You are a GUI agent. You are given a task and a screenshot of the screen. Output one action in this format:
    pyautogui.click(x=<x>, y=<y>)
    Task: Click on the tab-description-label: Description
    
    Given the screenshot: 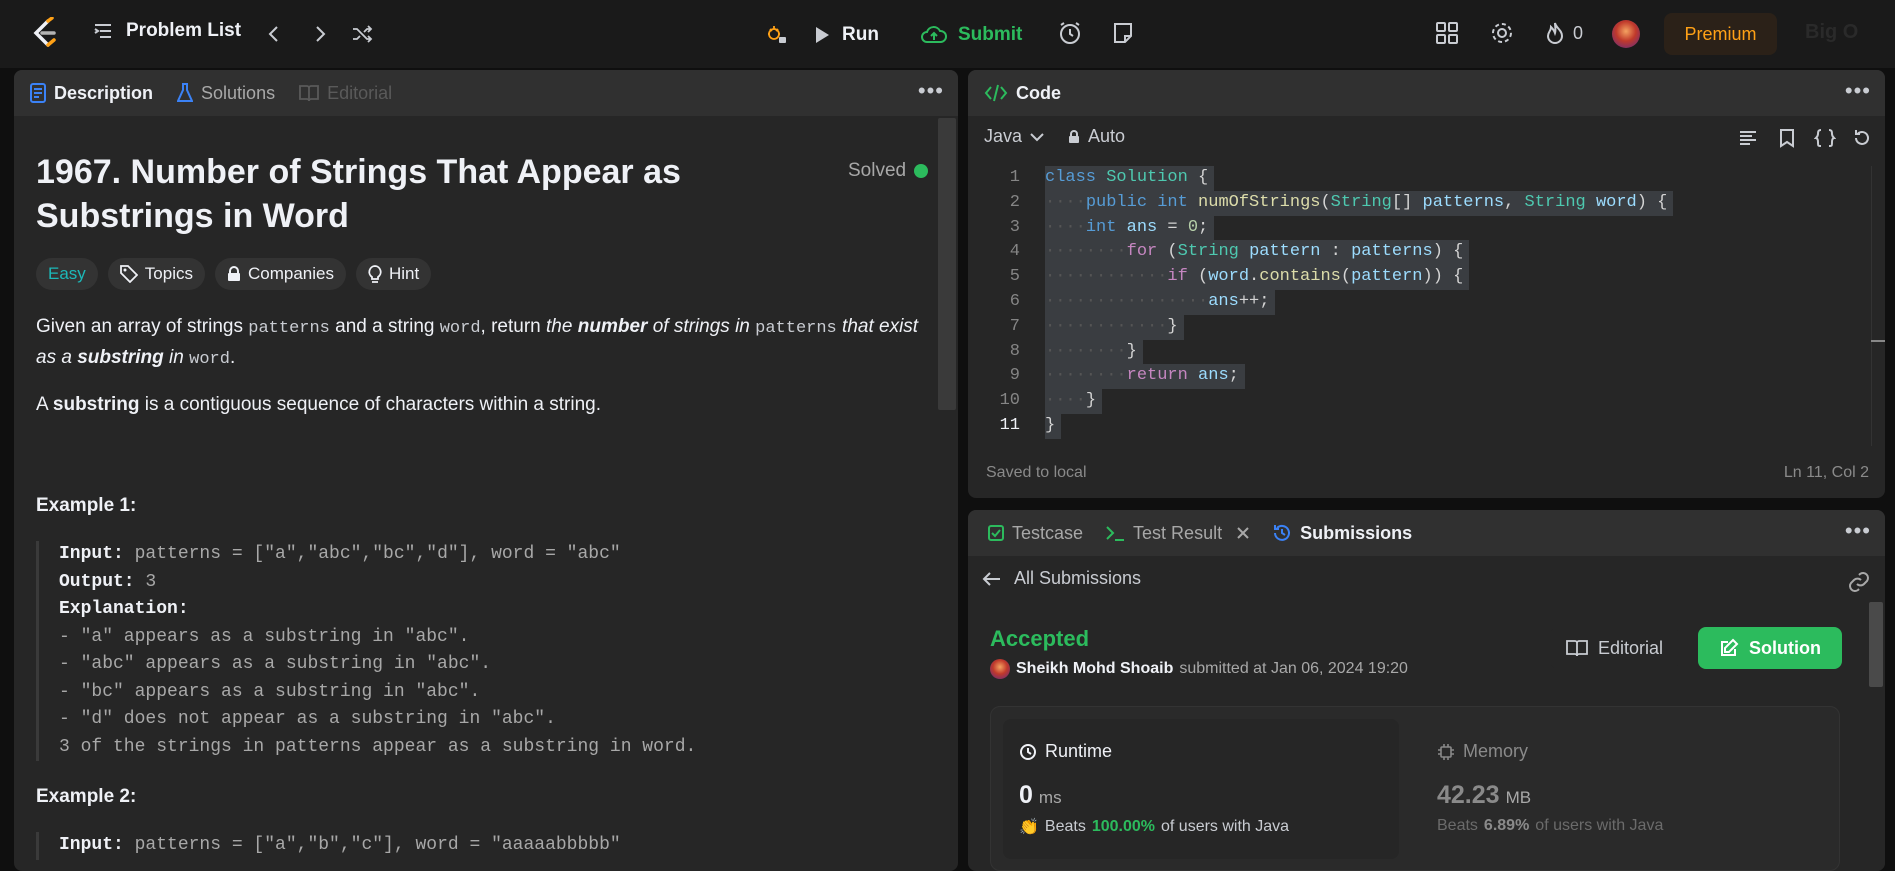 What is the action you would take?
    pyautogui.click(x=104, y=92)
    